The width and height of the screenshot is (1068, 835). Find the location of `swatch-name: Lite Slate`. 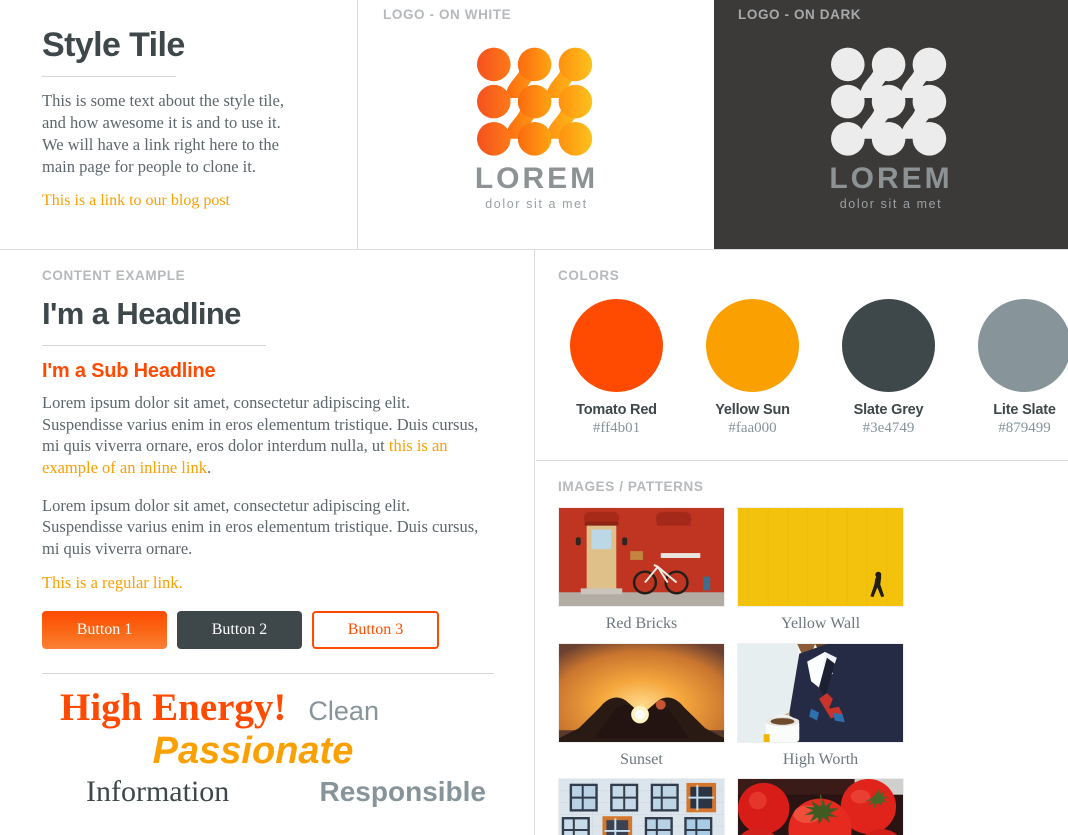

swatch-name: Lite Slate is located at coordinates (1024, 410).